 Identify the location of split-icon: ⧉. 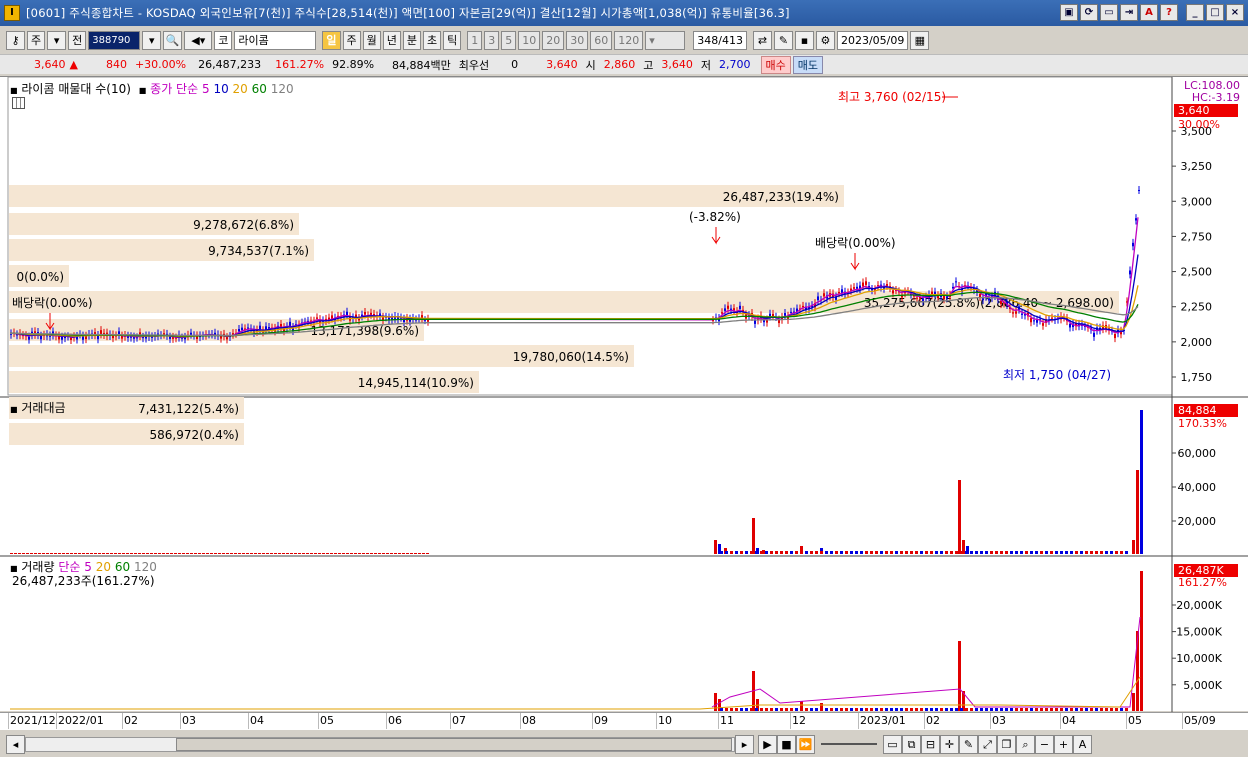
(911, 744).